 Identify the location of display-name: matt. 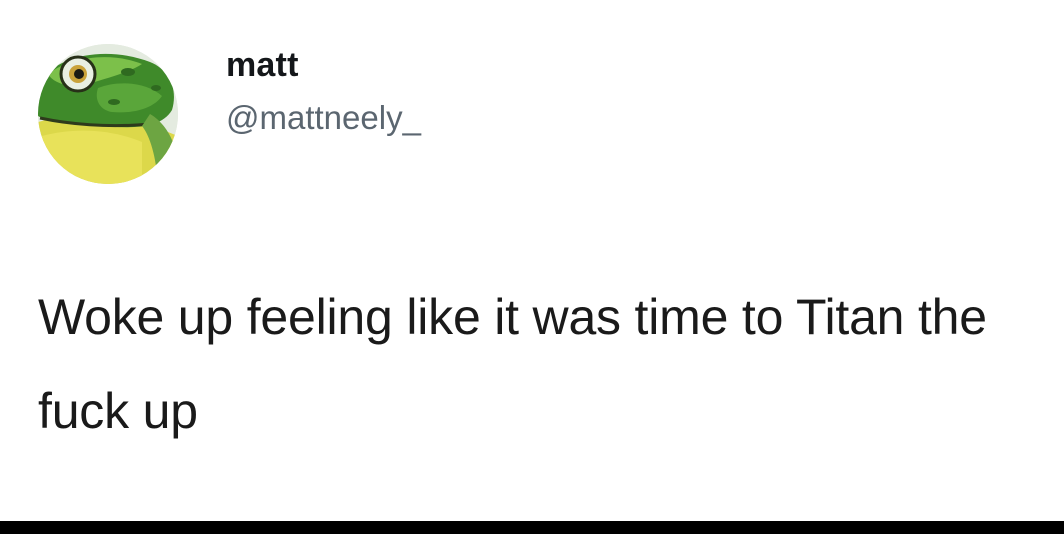
(323, 65).